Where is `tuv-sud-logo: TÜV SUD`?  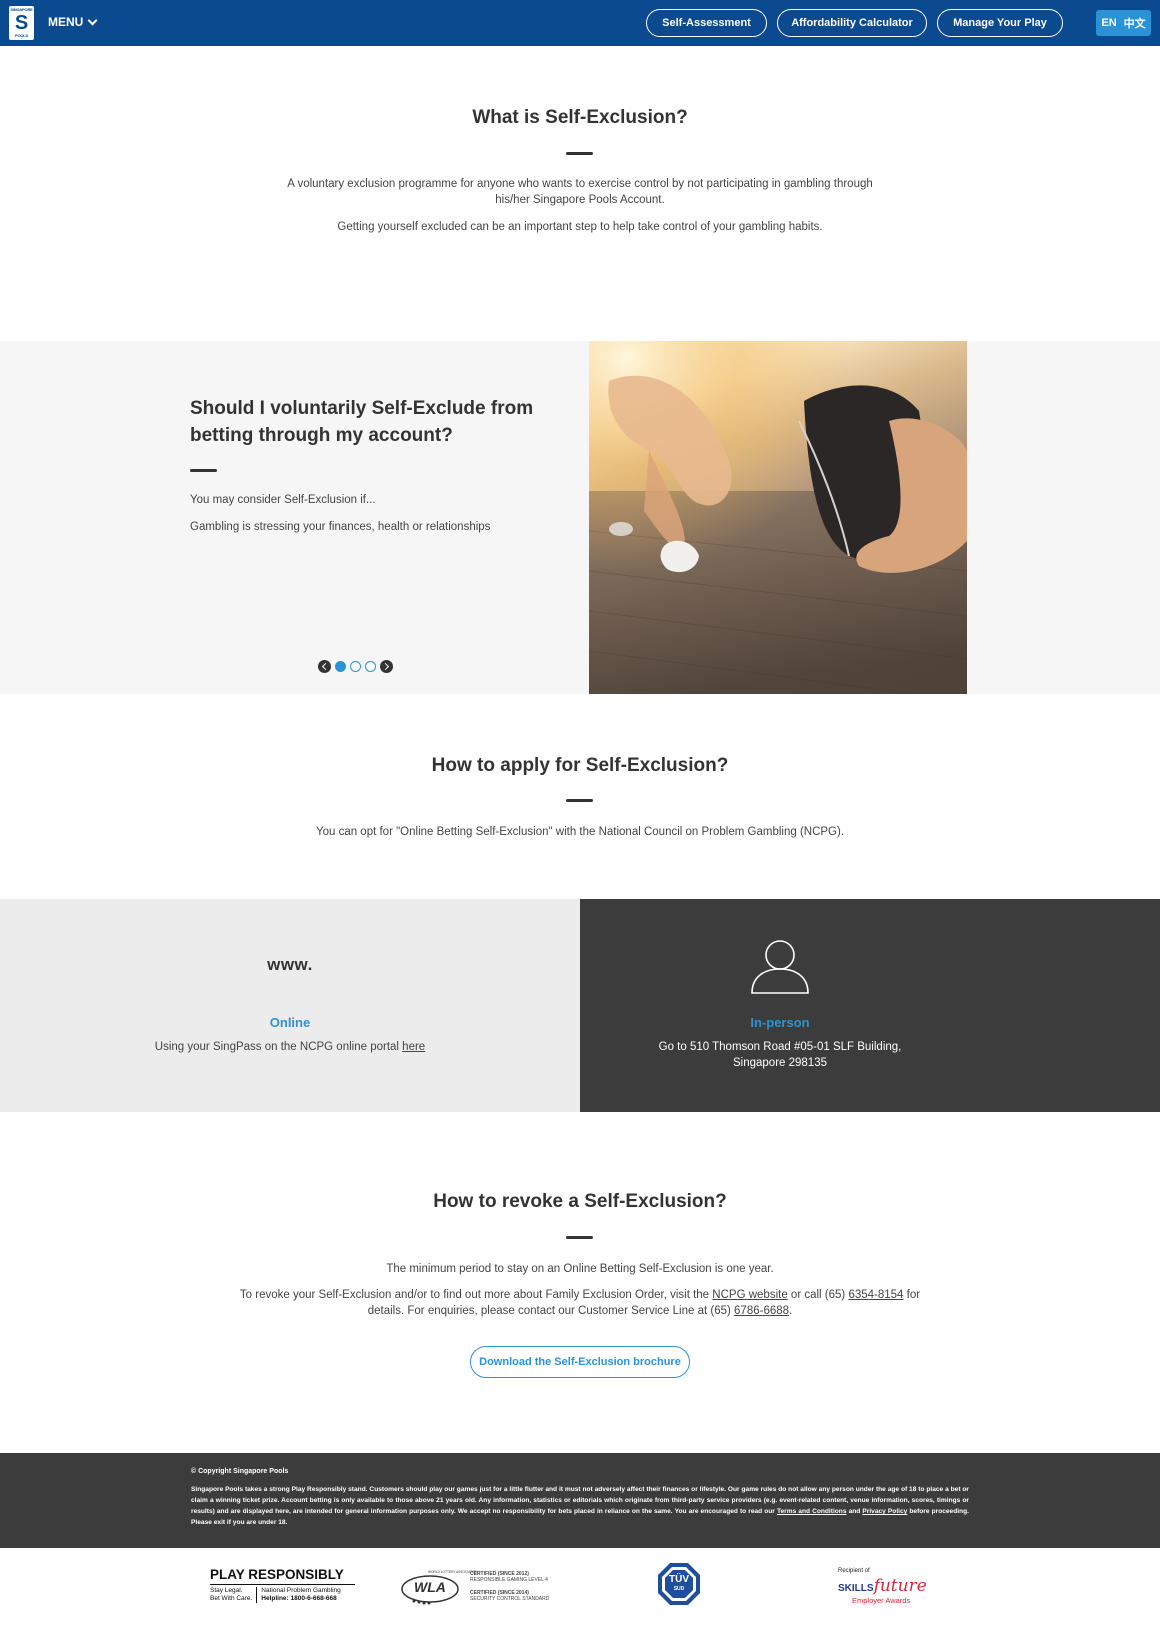 tuv-sud-logo: TÜV SUD is located at coordinates (679, 1586).